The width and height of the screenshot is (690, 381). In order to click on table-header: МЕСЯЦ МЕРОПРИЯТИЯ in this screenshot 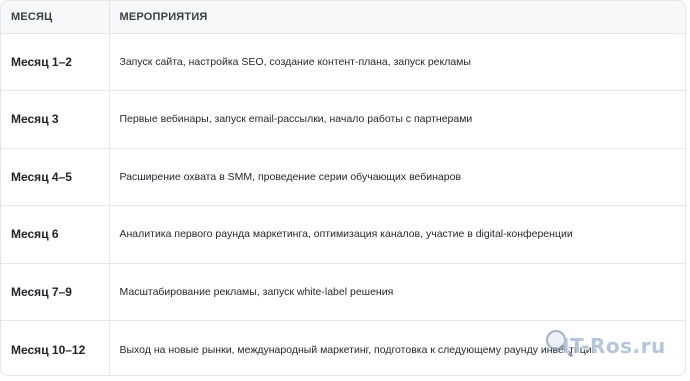, I will do `click(343, 17)`.